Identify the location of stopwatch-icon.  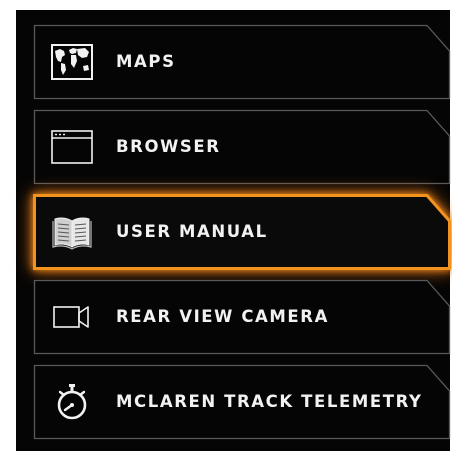
(72, 402).